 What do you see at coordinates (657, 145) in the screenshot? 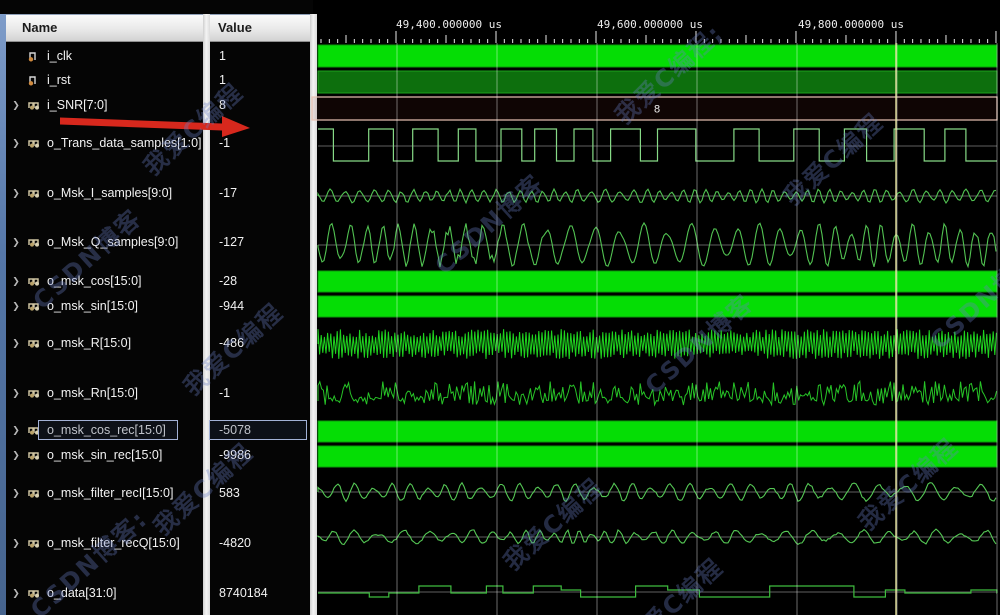
I see `wave-o_Trans_data_samples` at bounding box center [657, 145].